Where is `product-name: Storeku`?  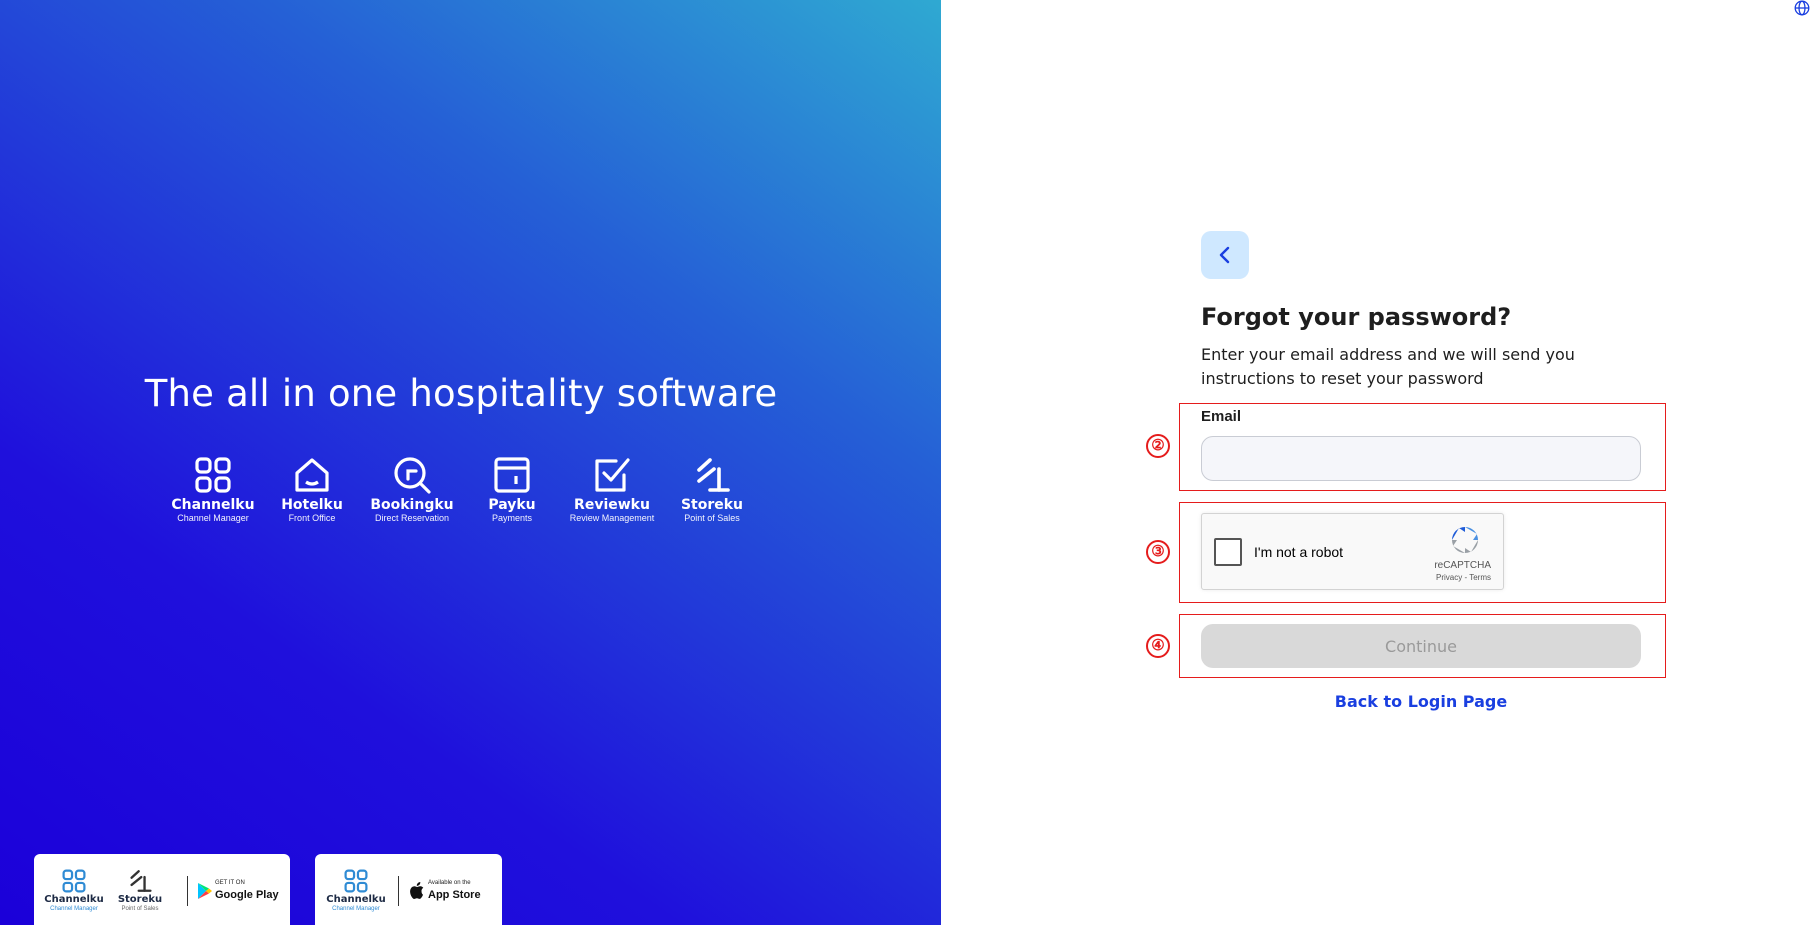
product-name: Storeku is located at coordinates (712, 505).